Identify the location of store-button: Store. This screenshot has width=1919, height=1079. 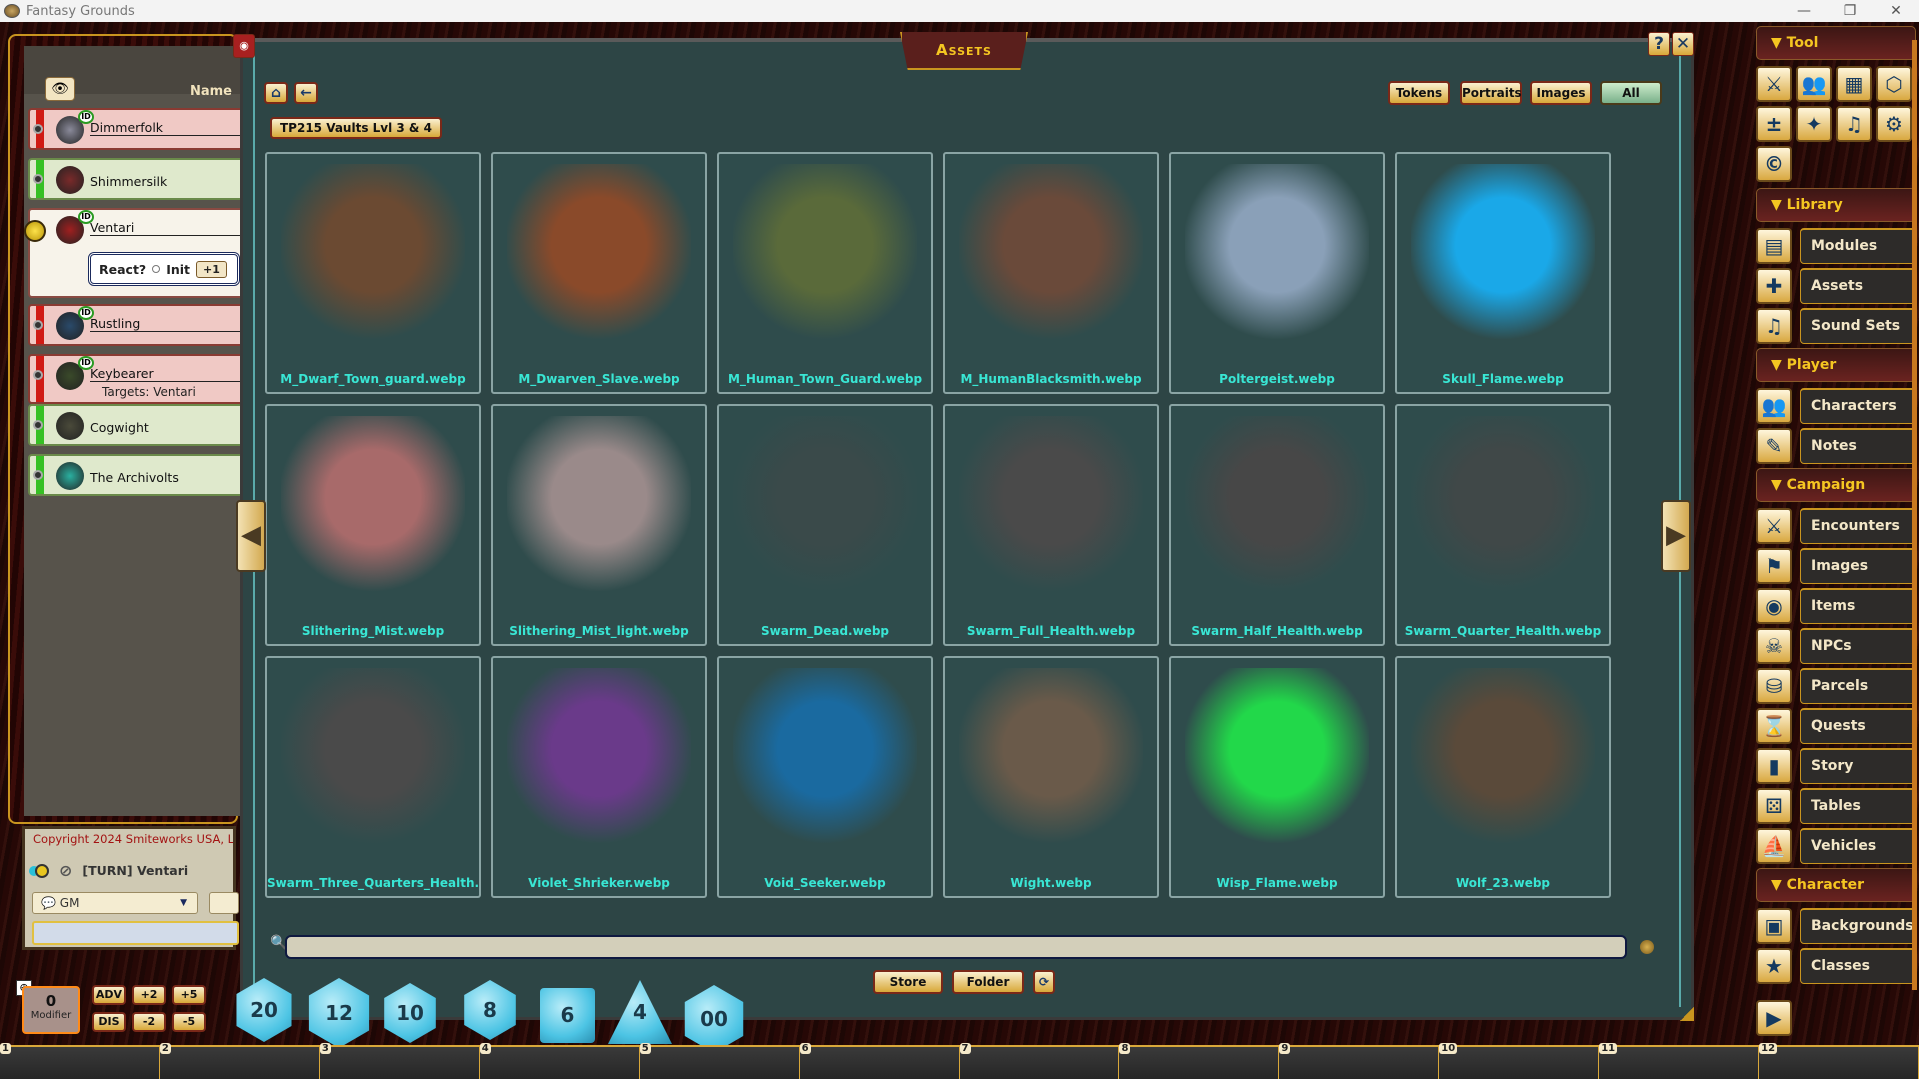
(908, 982).